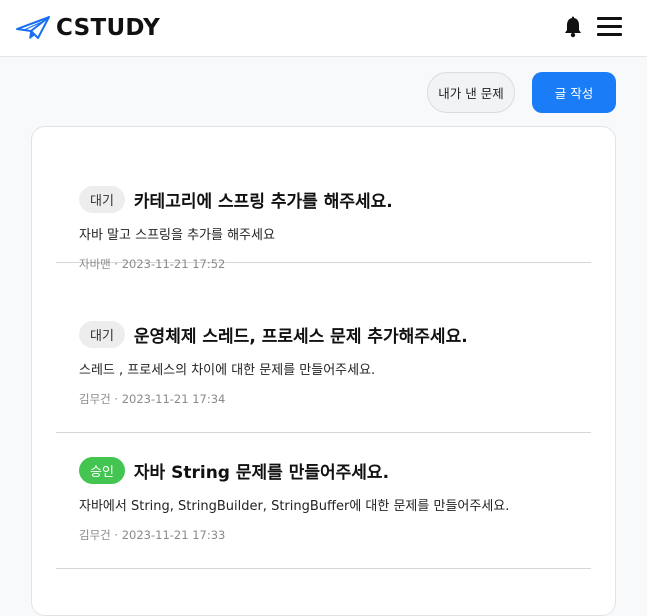  What do you see at coordinates (323, 28) in the screenshot?
I see `top-header: CSTUDY` at bounding box center [323, 28].